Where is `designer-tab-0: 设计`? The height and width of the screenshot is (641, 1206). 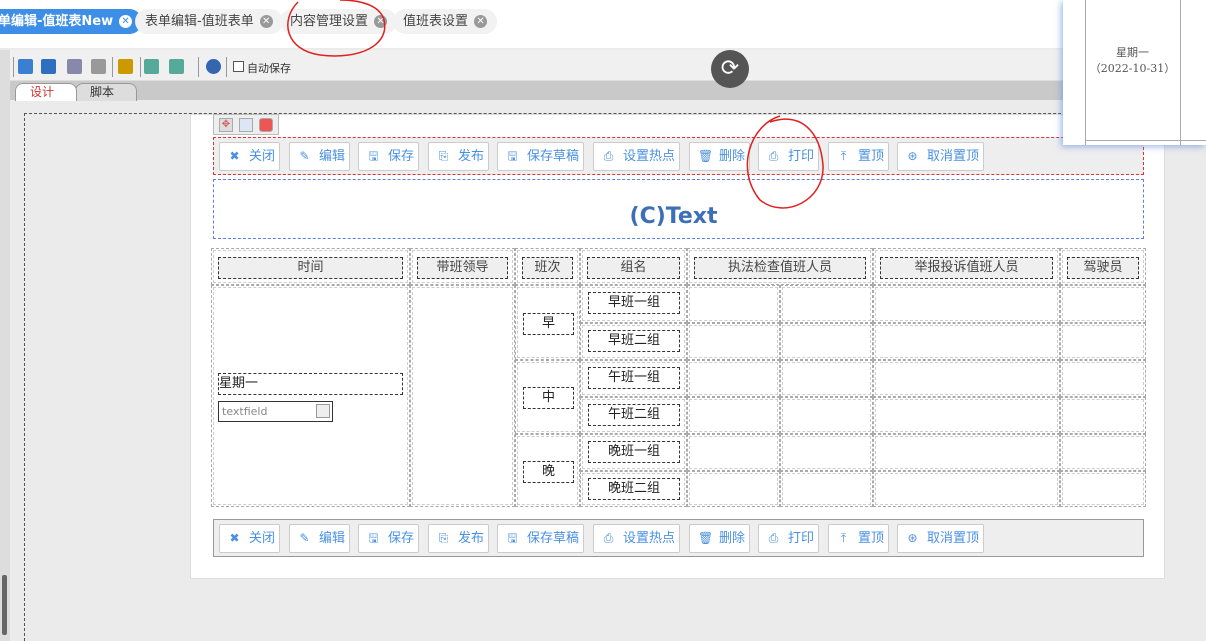 designer-tab-0: 设计 is located at coordinates (46, 92).